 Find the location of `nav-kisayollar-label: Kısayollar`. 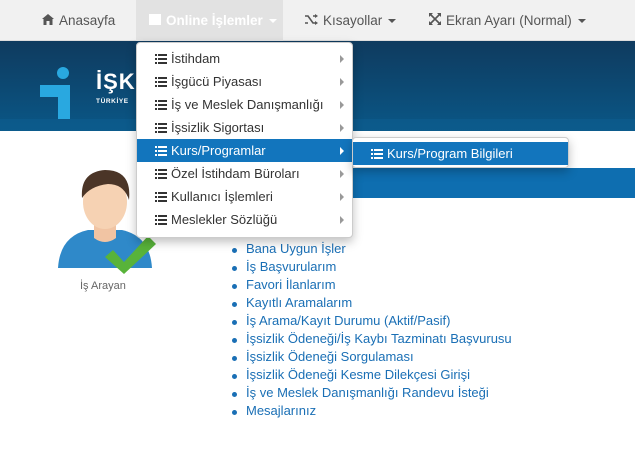

nav-kisayollar-label: Kısayollar is located at coordinates (353, 20).